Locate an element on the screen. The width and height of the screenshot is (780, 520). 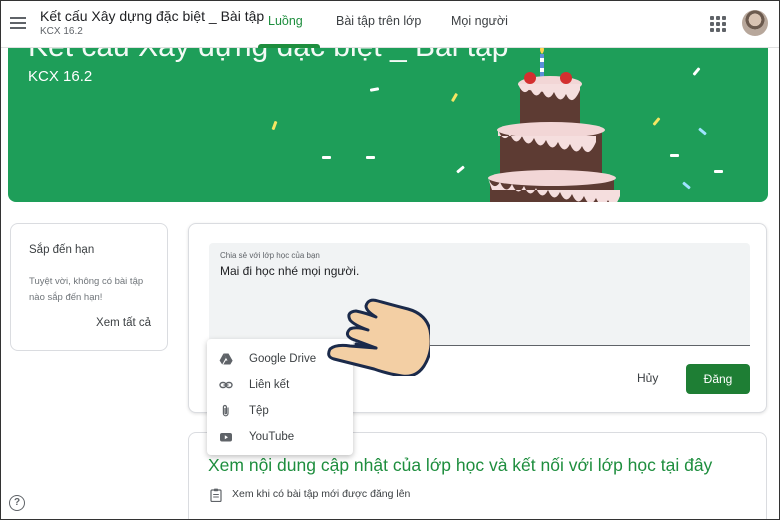
attach-file: Tệp is located at coordinates (280, 411).